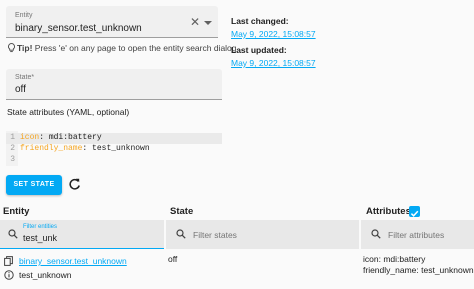 Image resolution: width=474 pixels, height=289 pixels. I want to click on column-header-entity: Entity, so click(16, 211).